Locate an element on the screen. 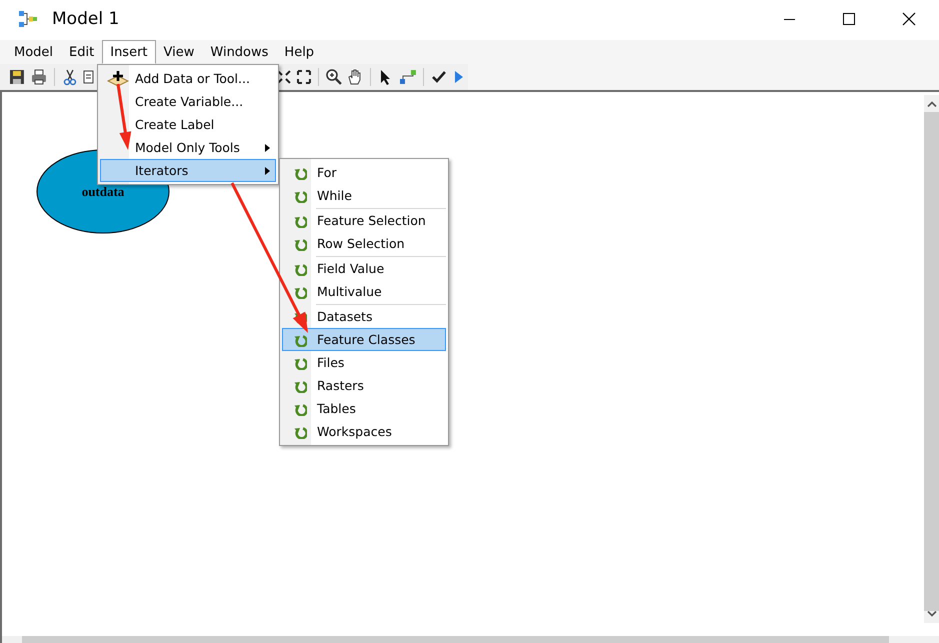  window-title: Model 1 is located at coordinates (86, 19).